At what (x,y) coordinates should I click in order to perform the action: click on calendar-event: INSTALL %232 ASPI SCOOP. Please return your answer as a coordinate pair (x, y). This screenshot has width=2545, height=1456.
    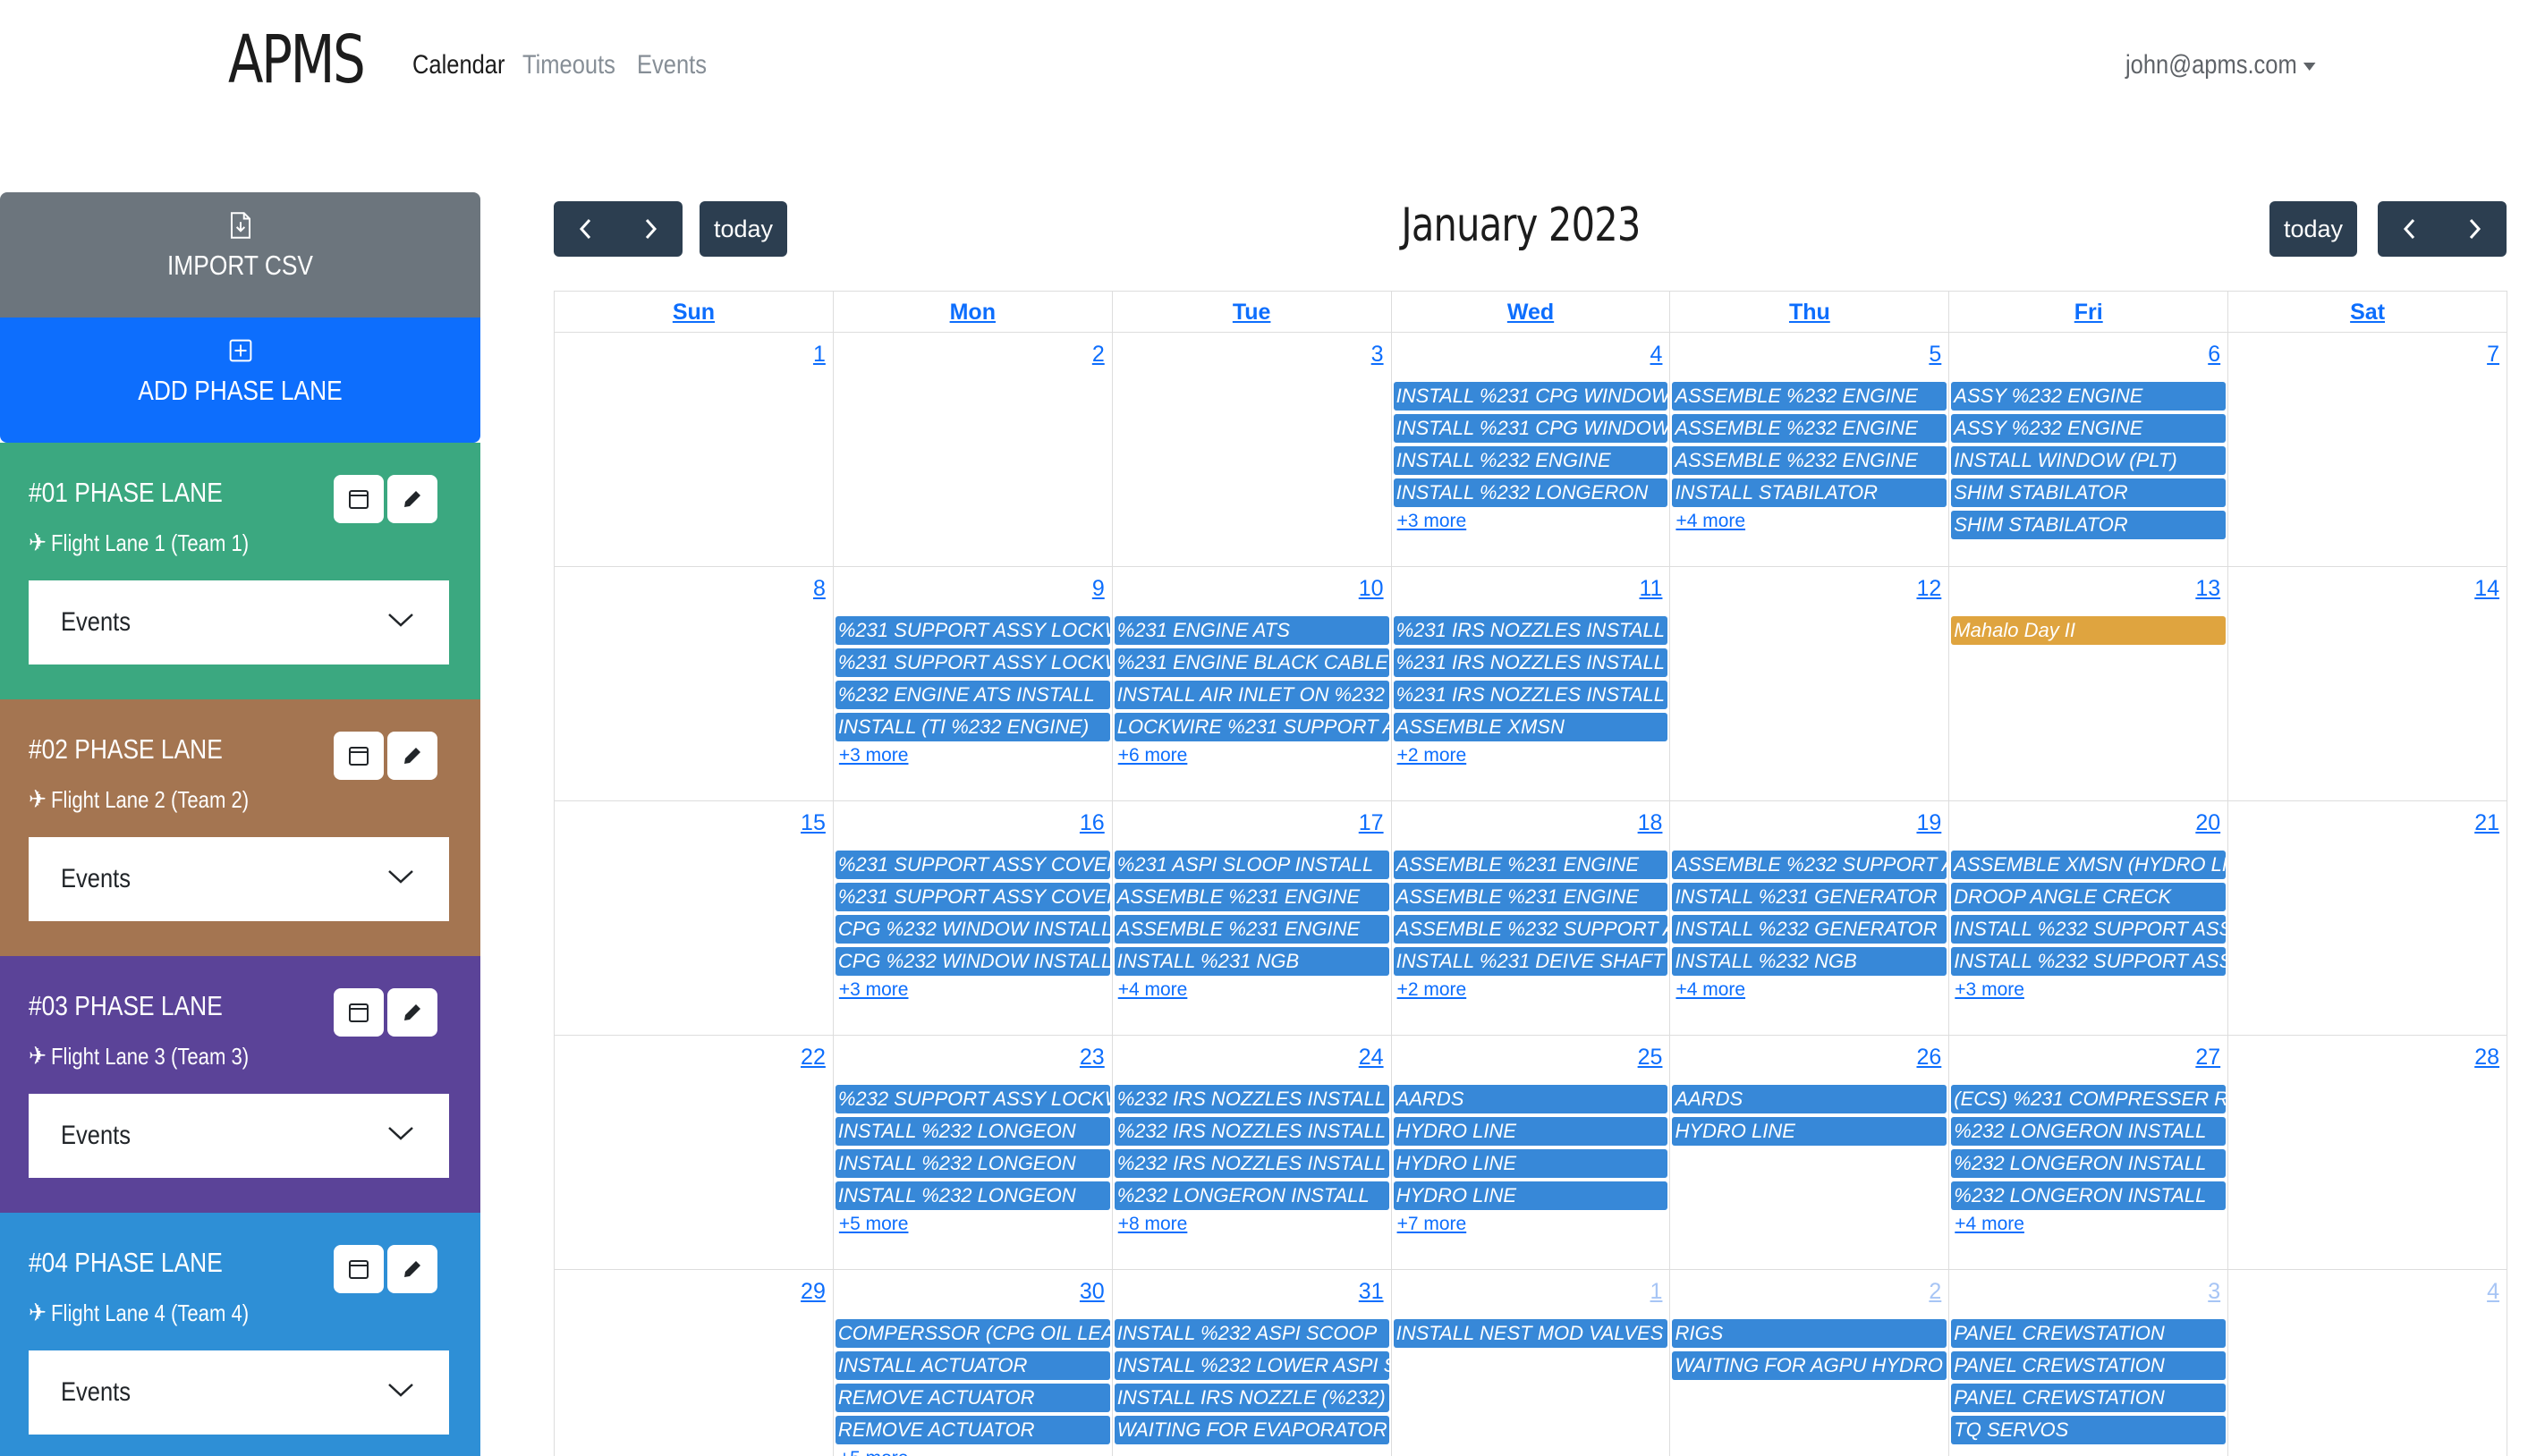
    Looking at the image, I should click on (1251, 1333).